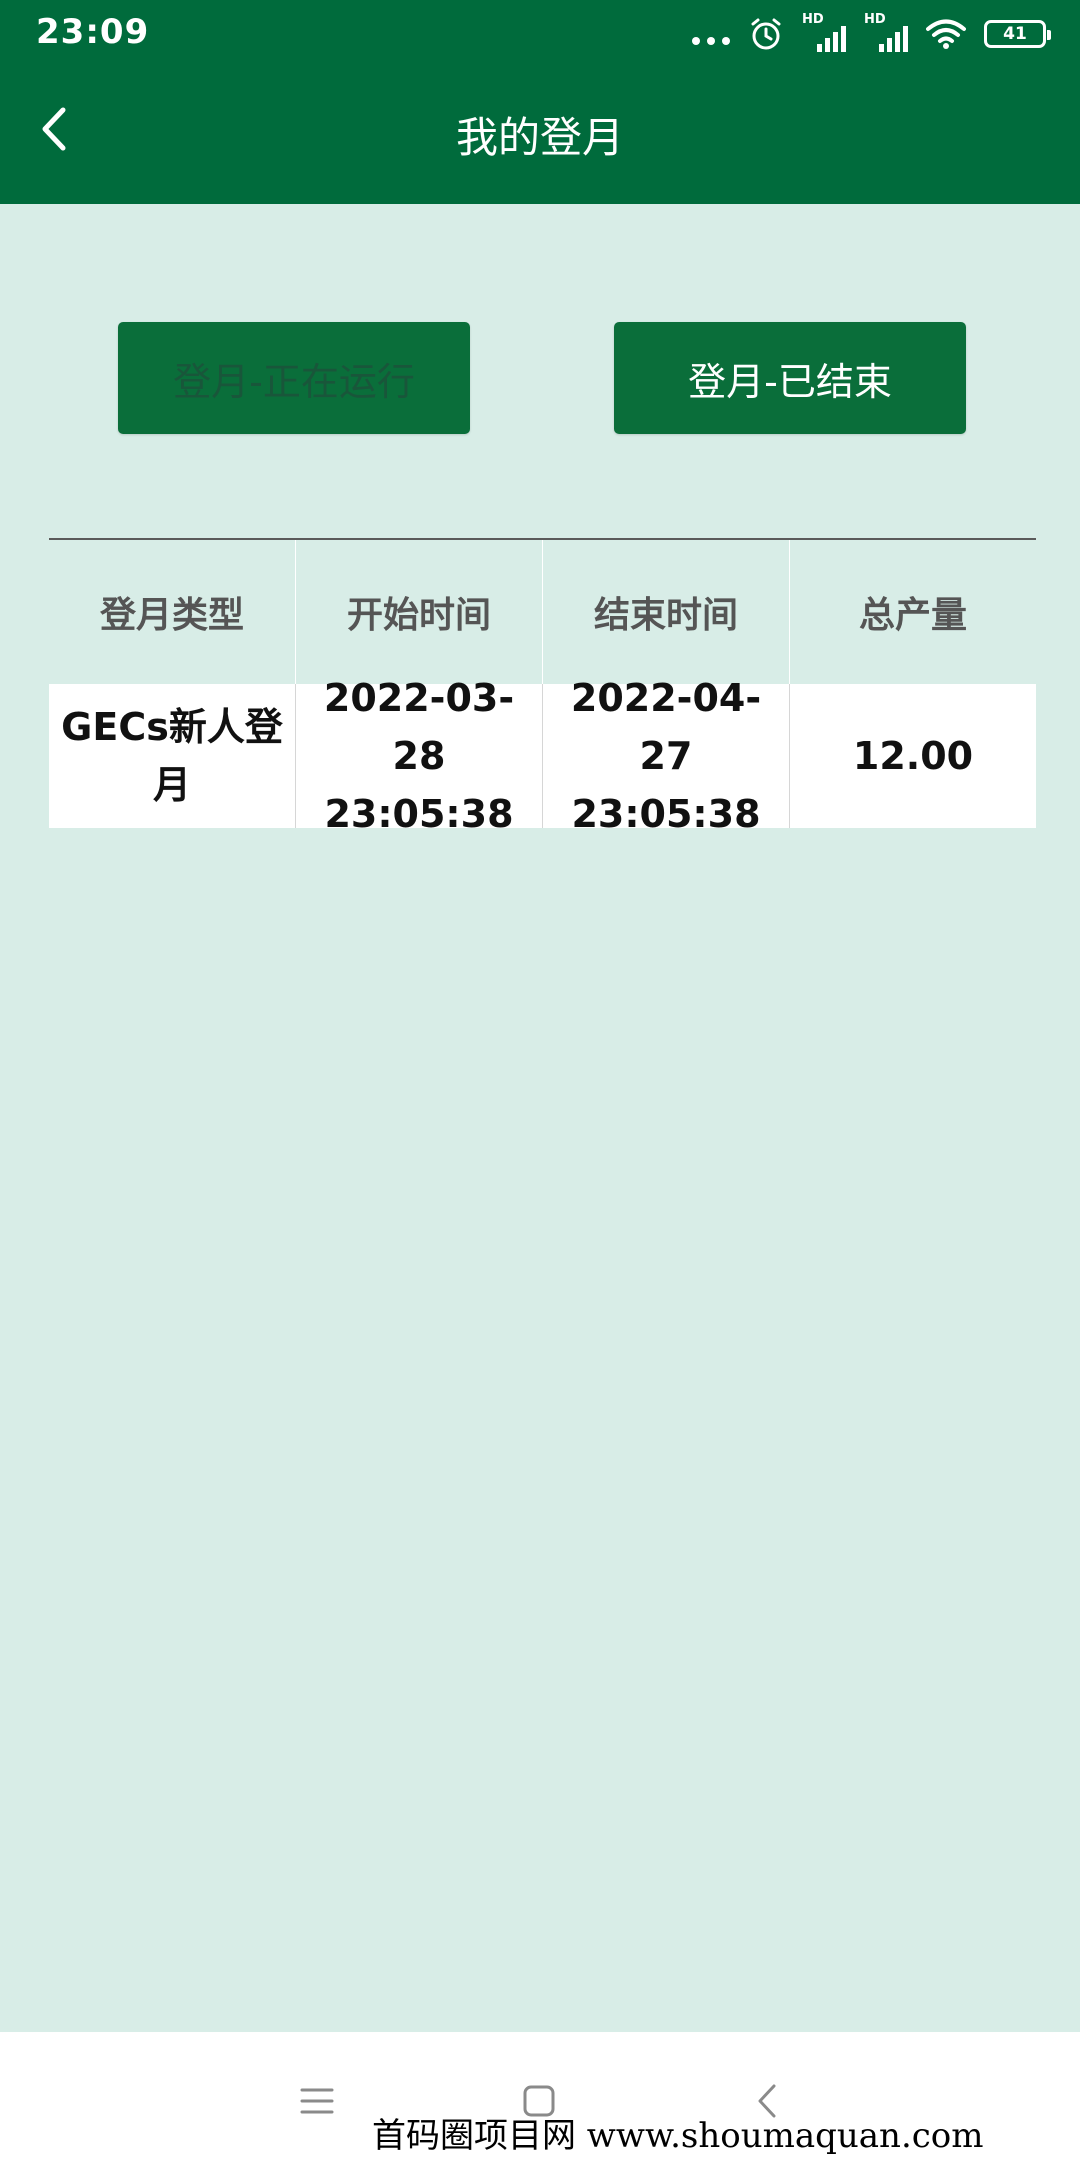 The image size is (1080, 2160). Describe the element at coordinates (913, 756) in the screenshot. I see `cell-total: 12.00` at that location.